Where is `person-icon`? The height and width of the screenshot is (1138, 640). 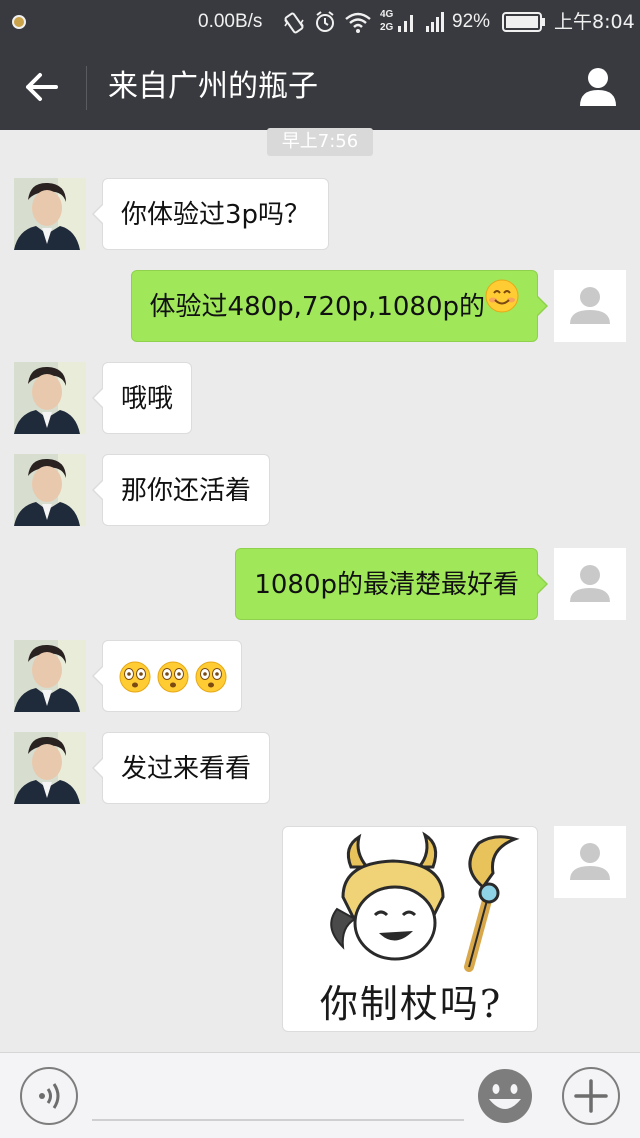 person-icon is located at coordinates (598, 87).